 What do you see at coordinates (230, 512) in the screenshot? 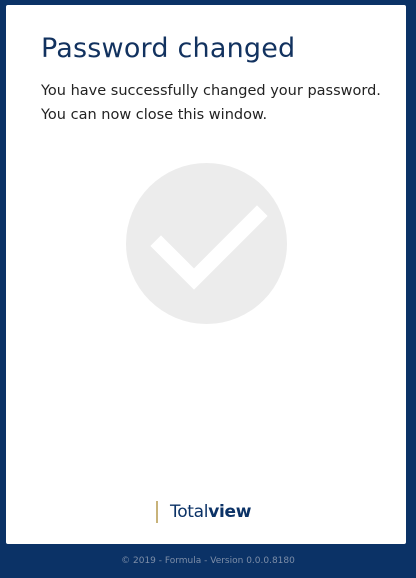
I see `brand-name-bold: view` at bounding box center [230, 512].